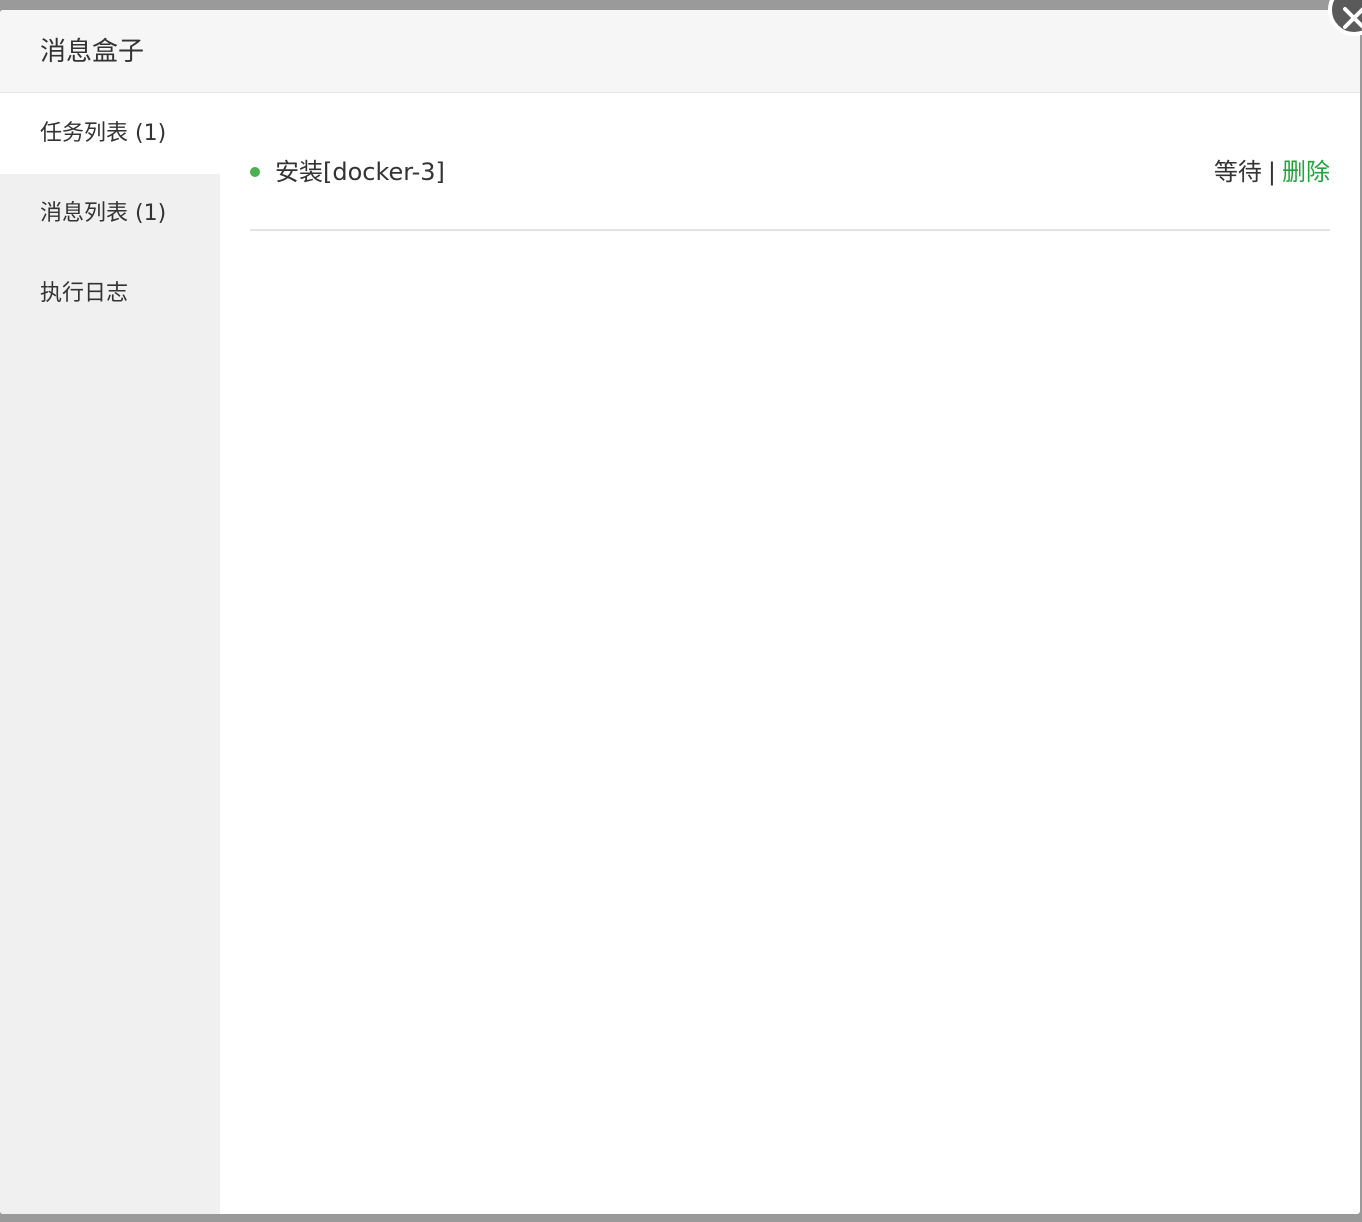 The image size is (1362, 1222). I want to click on delete-task-link: 删除, so click(1306, 172).